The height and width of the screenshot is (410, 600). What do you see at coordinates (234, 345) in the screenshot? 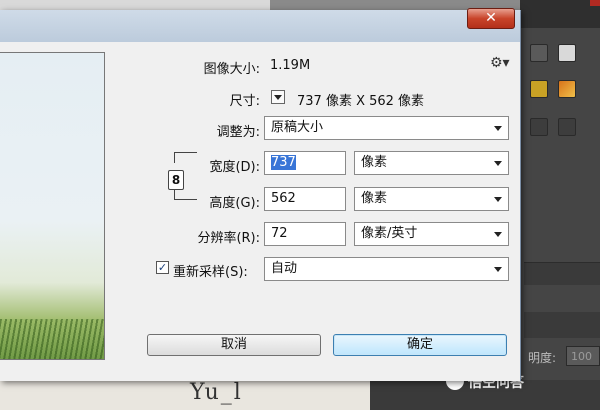
I see `cancel-button: 取消` at bounding box center [234, 345].